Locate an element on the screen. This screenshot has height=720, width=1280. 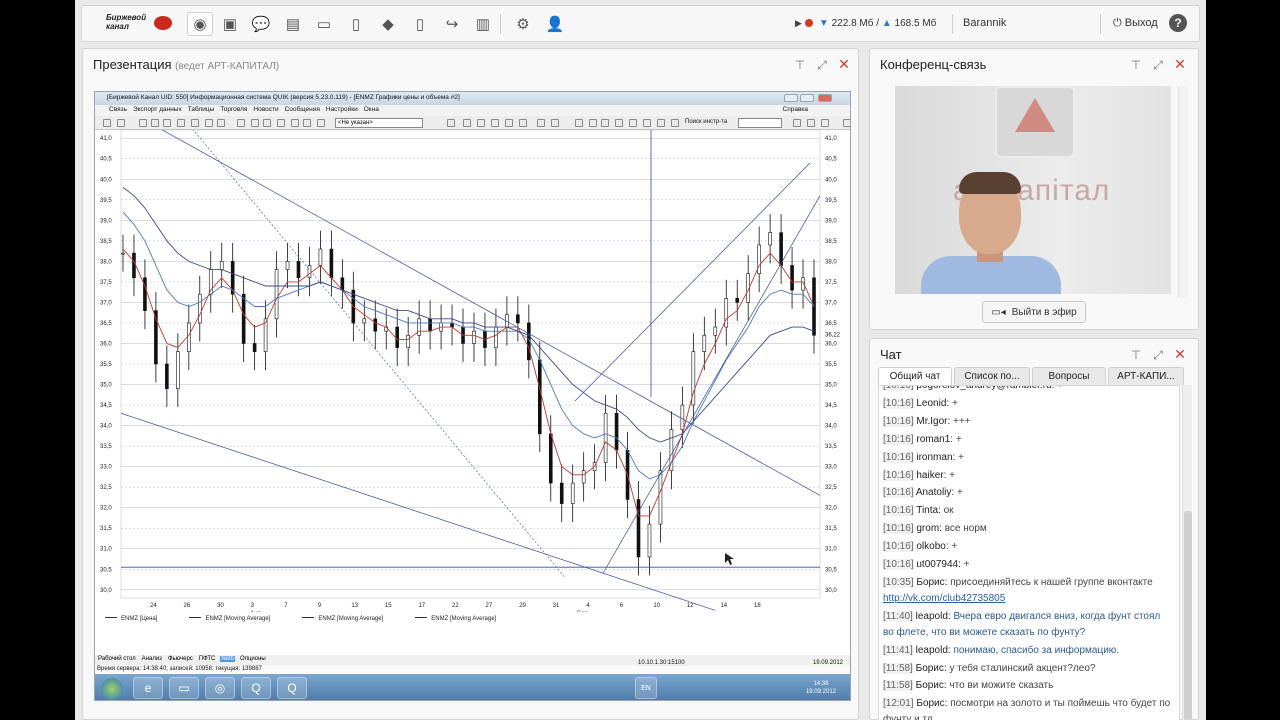
video-scrollbar is located at coordinates (1183, 192).